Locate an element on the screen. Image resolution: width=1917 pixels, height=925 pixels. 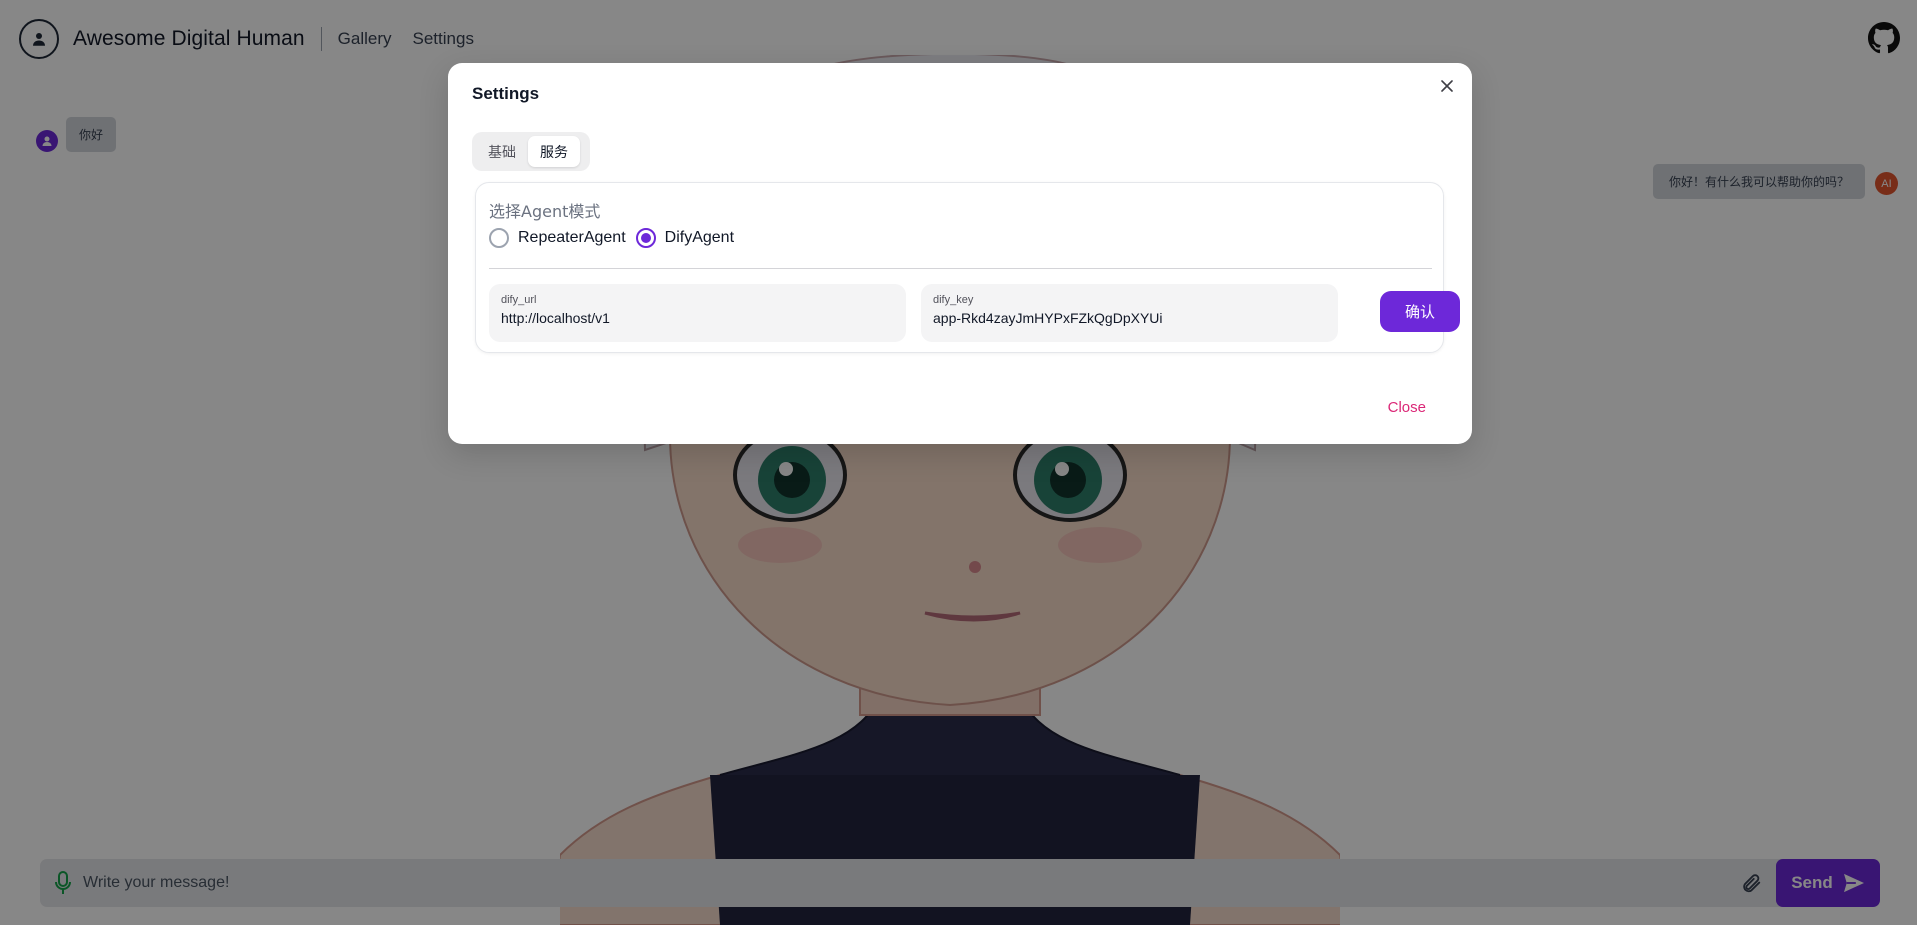
agent-mode-label: 选择Agent模式 is located at coordinates (545, 211).